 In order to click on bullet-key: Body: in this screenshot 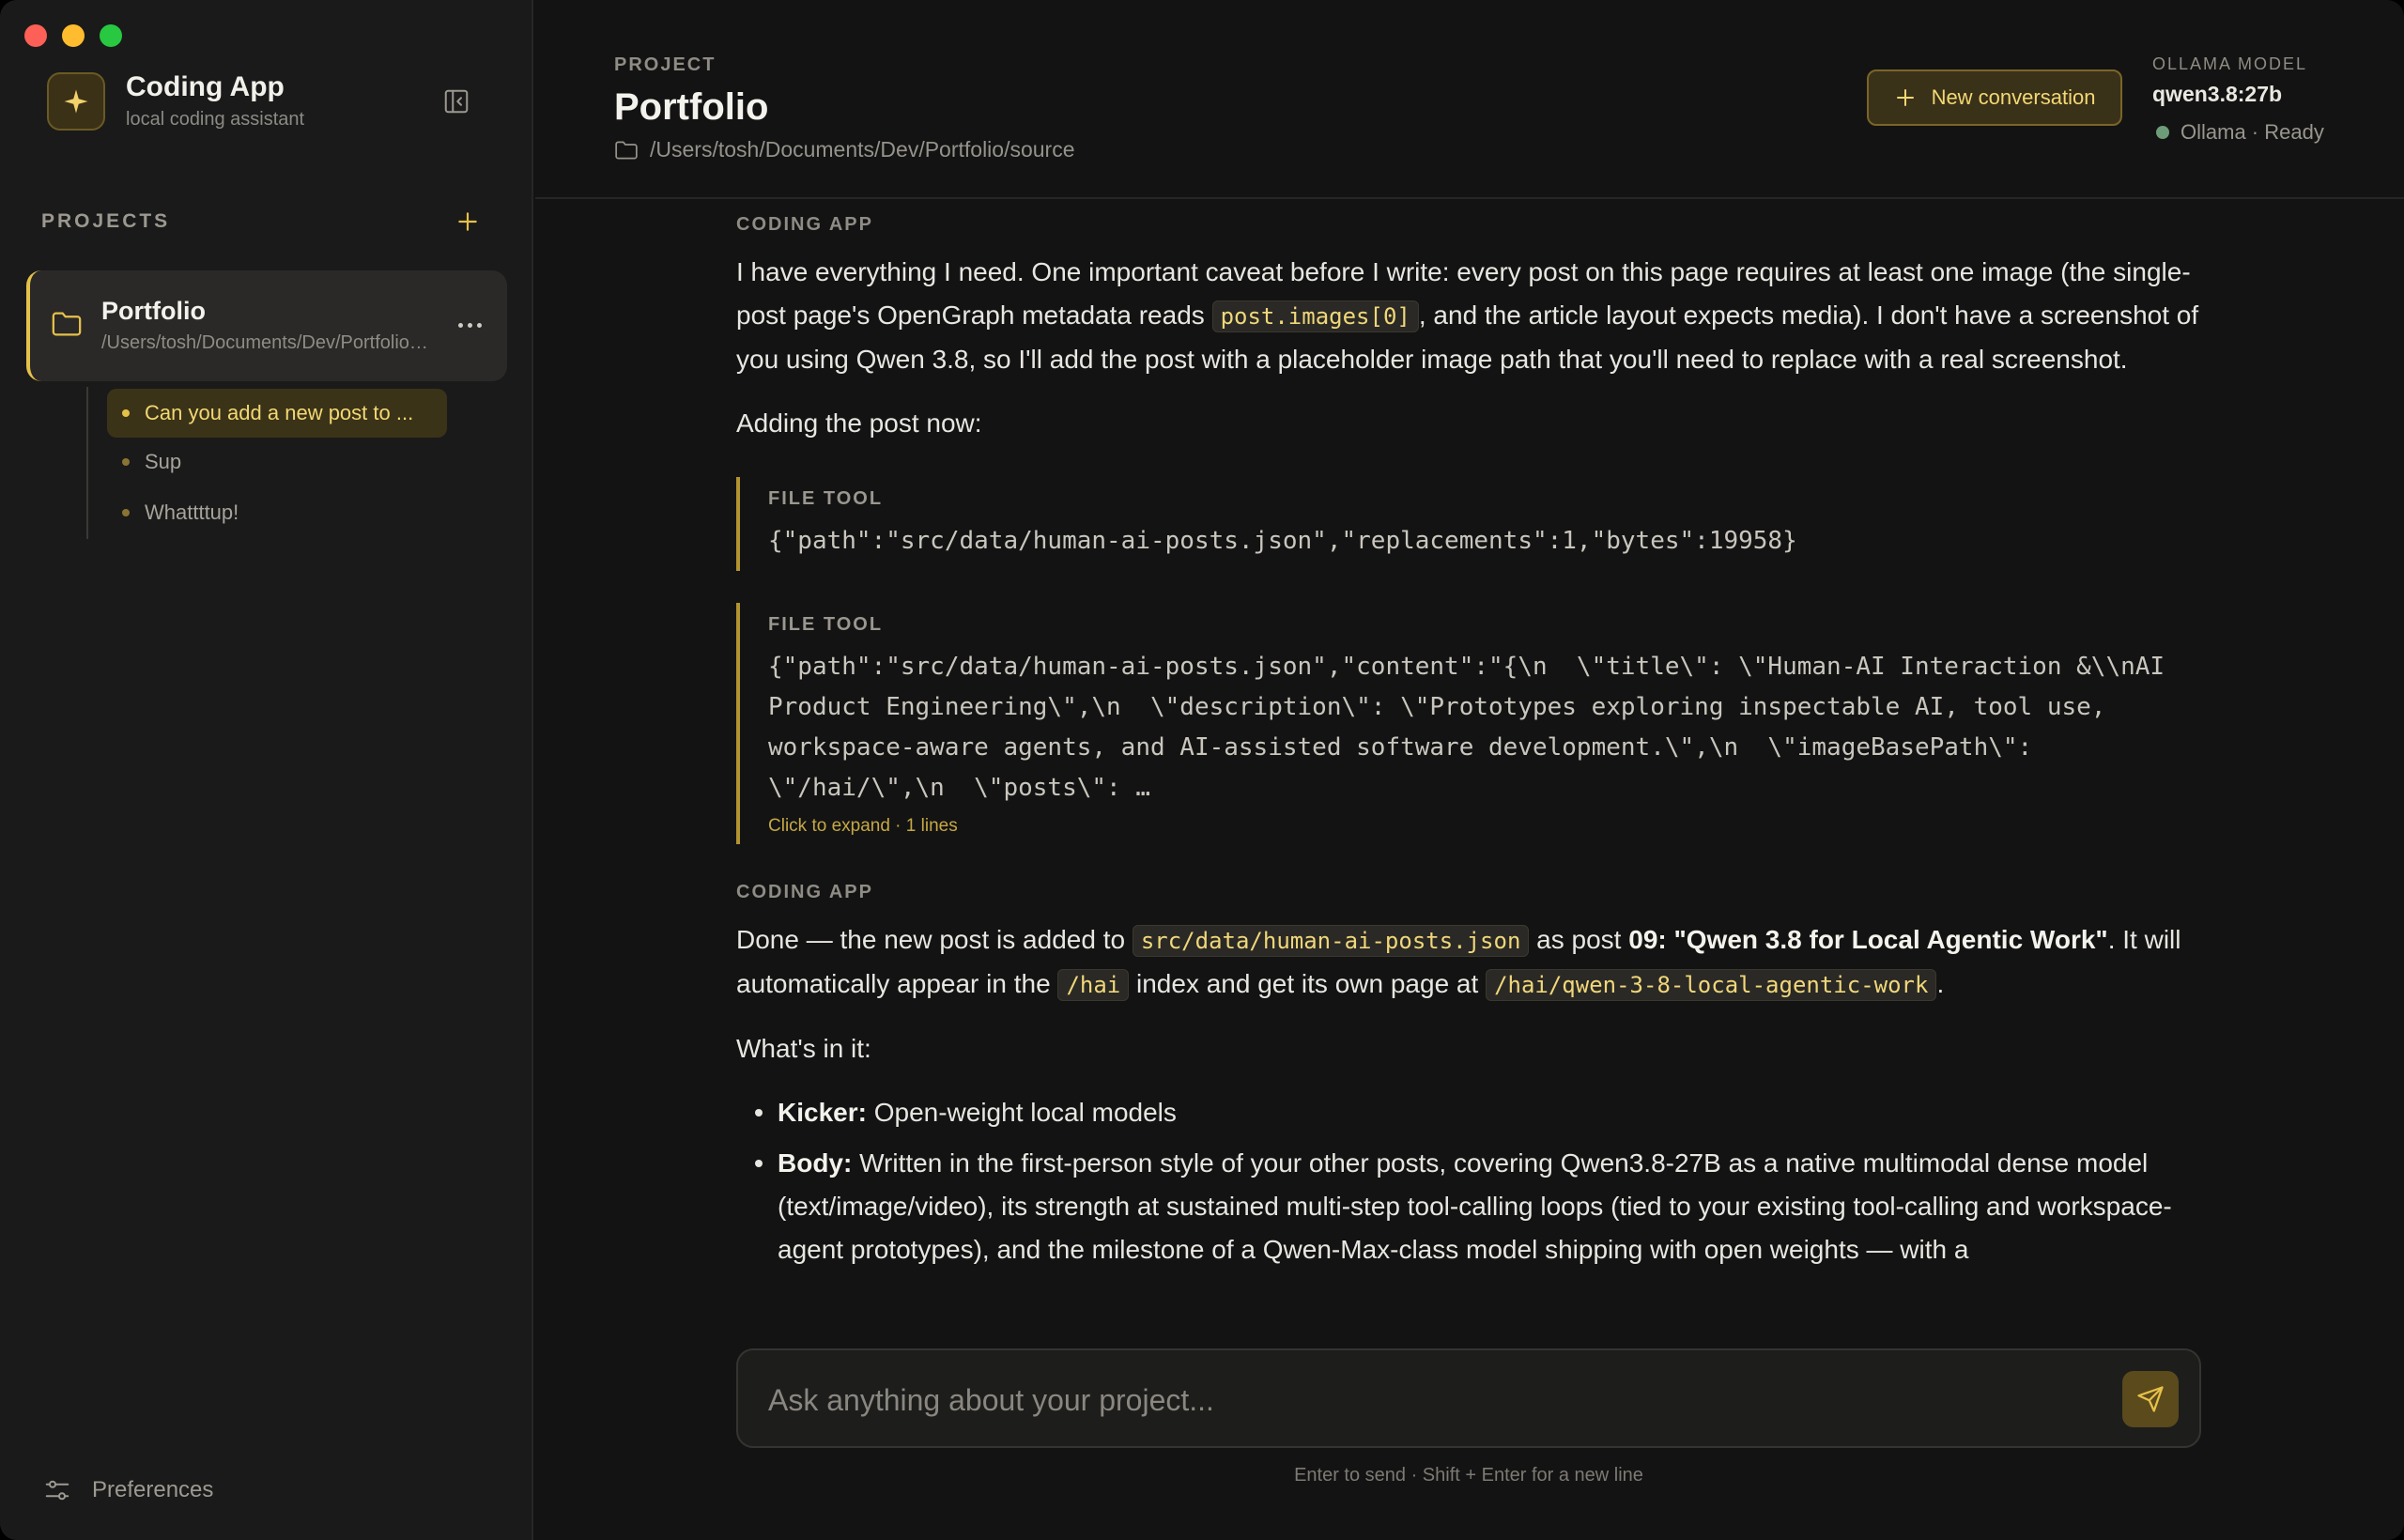, I will do `click(815, 1163)`.